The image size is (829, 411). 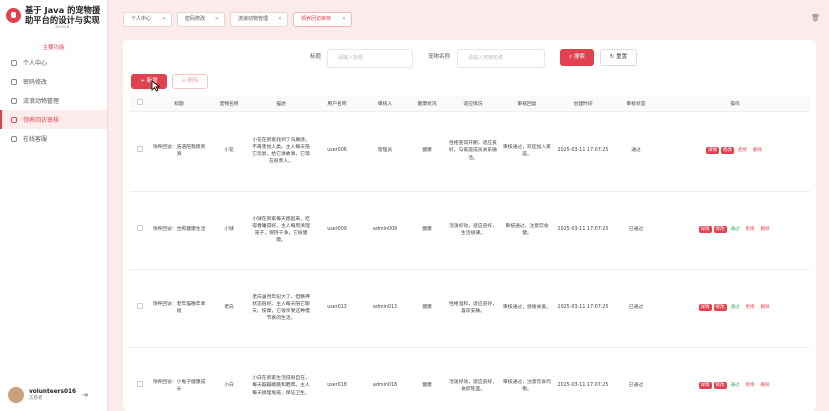 I want to click on sidebar-item-online-service: 在线客服, so click(x=53, y=138).